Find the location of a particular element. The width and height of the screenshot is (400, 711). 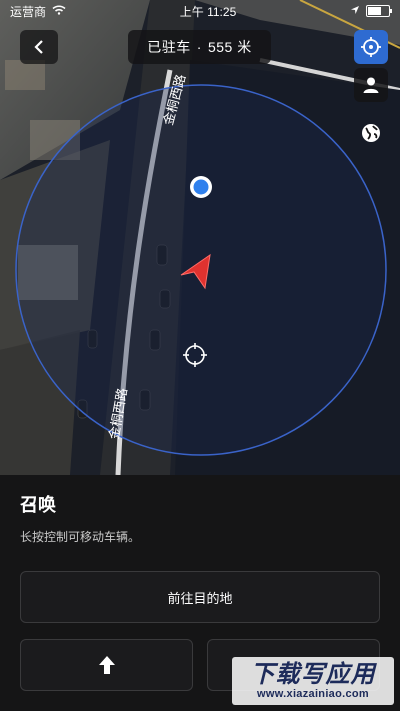

watermark-logo: 下载写应用 www.xiazainiao.com is located at coordinates (313, 681).